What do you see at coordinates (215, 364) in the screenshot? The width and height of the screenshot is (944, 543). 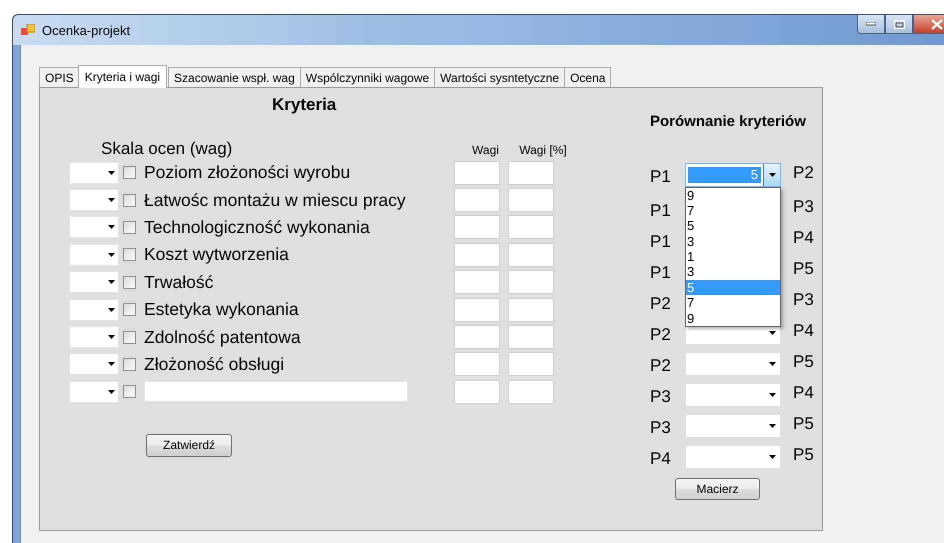 I see `criterion-label: Złożoność obsługi` at bounding box center [215, 364].